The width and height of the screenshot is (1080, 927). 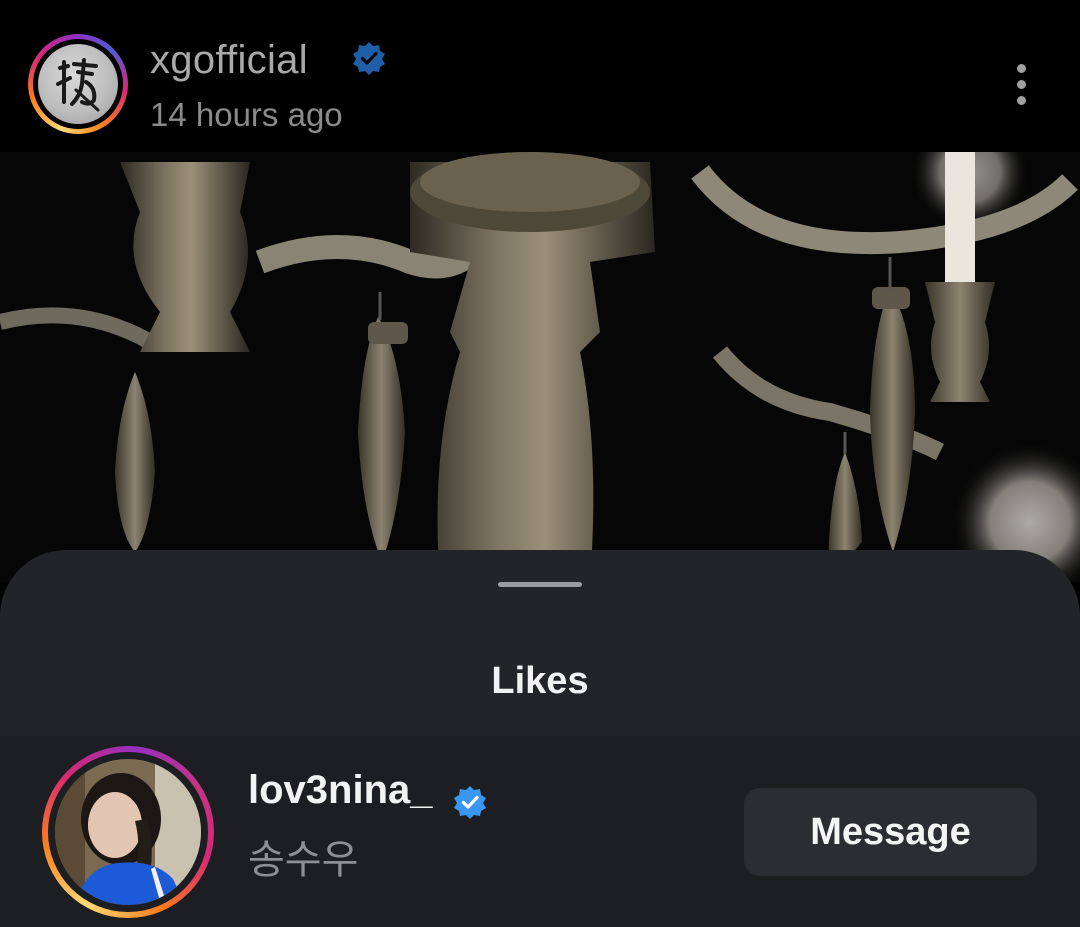 I want to click on avatar, so click(x=128, y=832).